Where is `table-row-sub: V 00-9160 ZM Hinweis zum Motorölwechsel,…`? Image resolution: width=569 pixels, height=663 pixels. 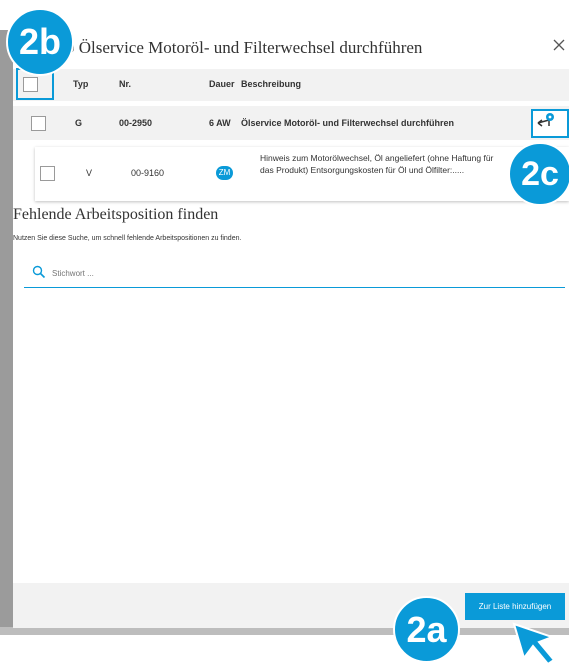
table-row-sub: V 00-9160 ZM Hinweis zum Motorölwechsel,… is located at coordinates (302, 174).